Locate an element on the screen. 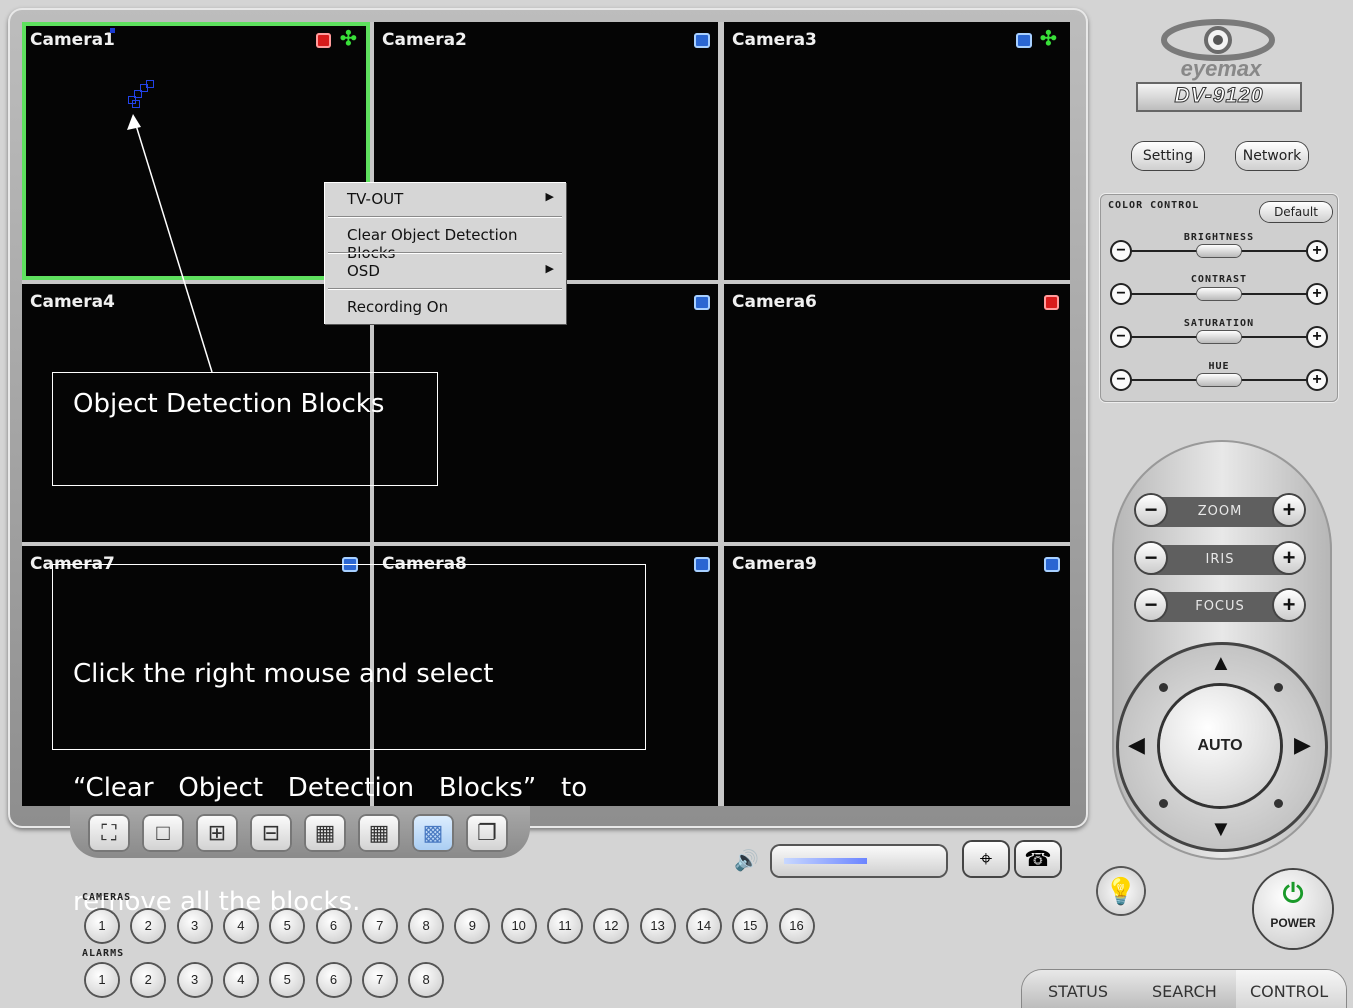  menu-item-recording-on: Recording On is located at coordinates (445, 307).